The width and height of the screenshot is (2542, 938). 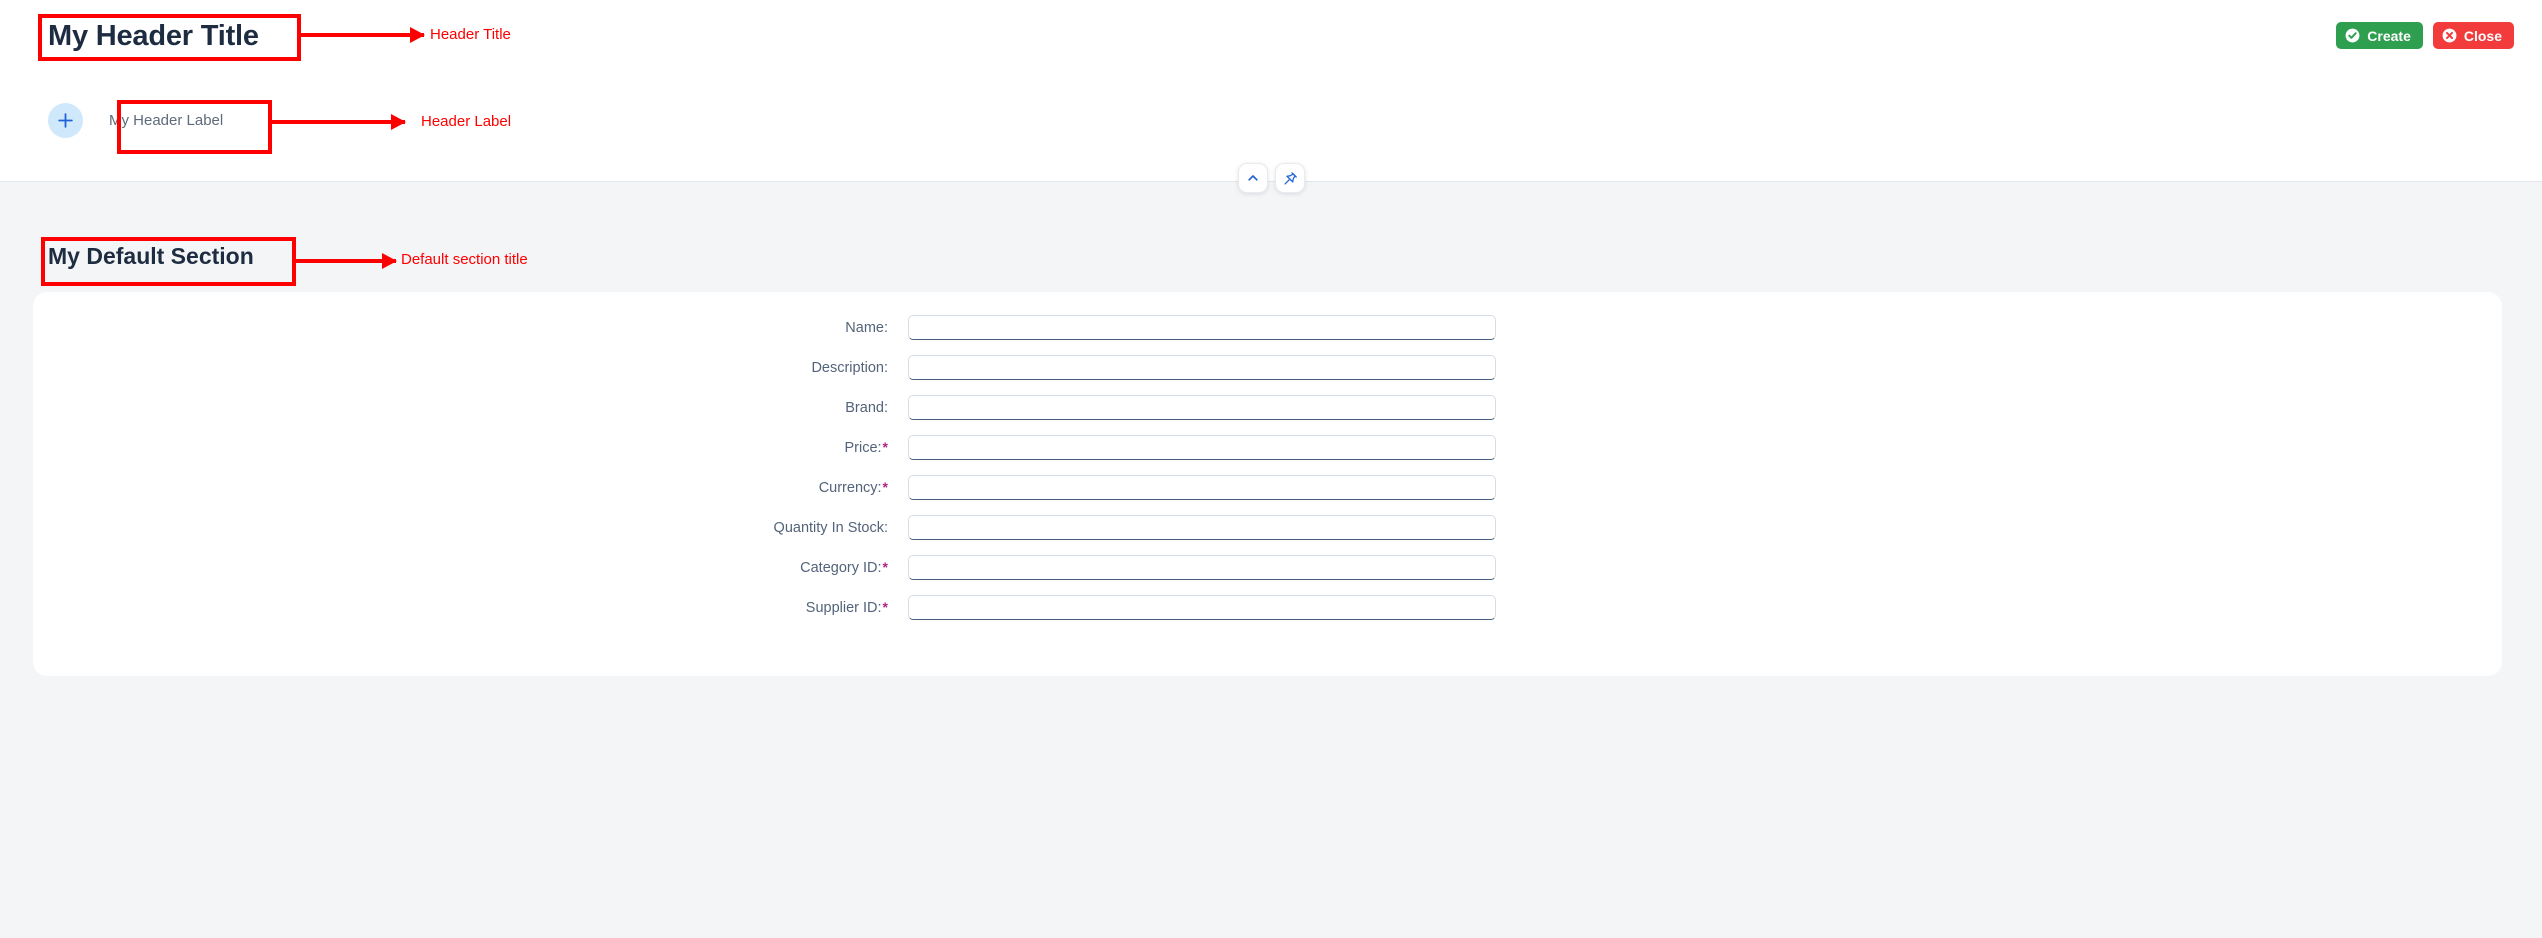 I want to click on field-label-category-id: Category ID:*, so click(x=844, y=567).